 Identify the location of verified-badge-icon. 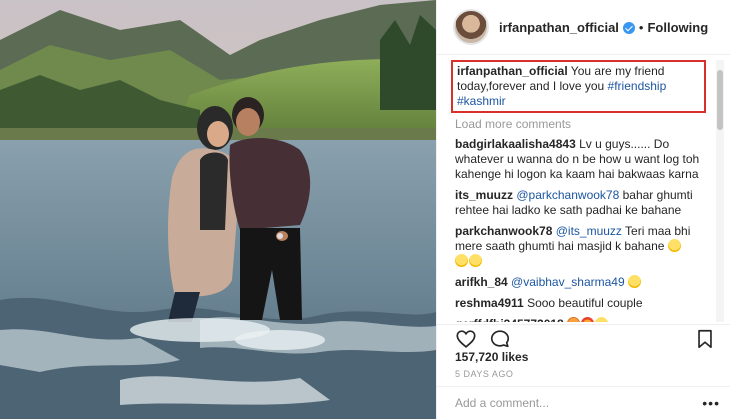
(628, 28).